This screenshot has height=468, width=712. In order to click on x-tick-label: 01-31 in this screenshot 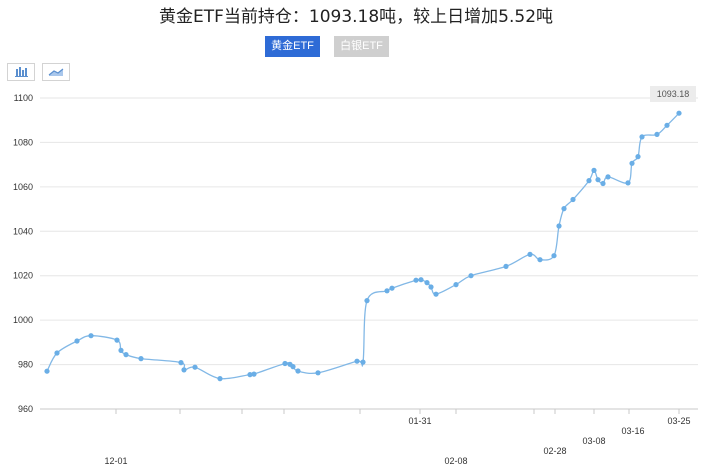, I will do `click(419, 421)`.